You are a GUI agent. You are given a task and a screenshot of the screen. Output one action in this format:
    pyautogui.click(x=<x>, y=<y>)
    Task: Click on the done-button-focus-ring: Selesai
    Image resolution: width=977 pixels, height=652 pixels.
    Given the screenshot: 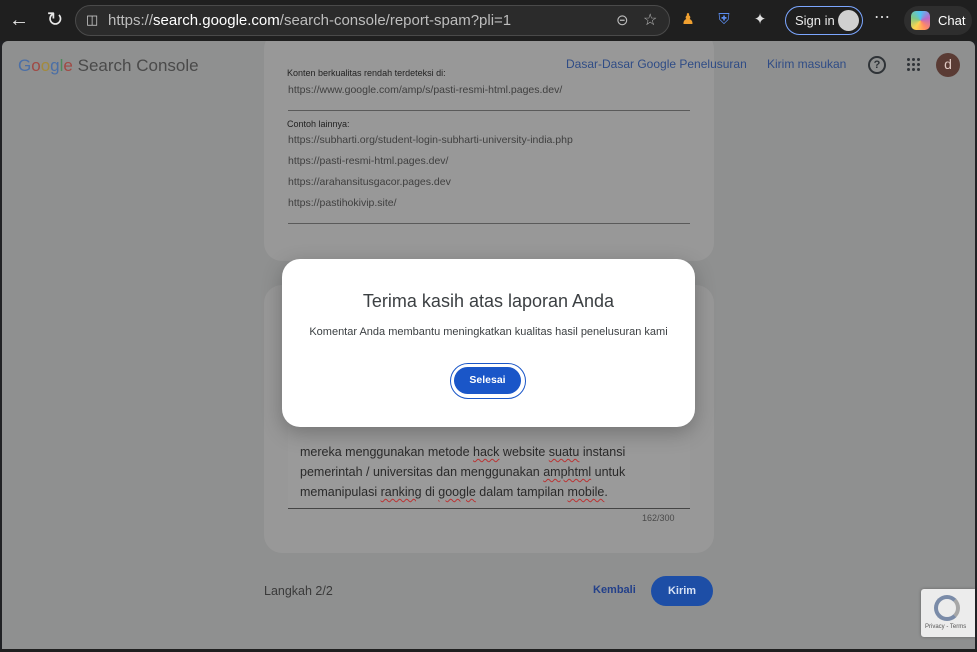 What is the action you would take?
    pyautogui.click(x=488, y=381)
    